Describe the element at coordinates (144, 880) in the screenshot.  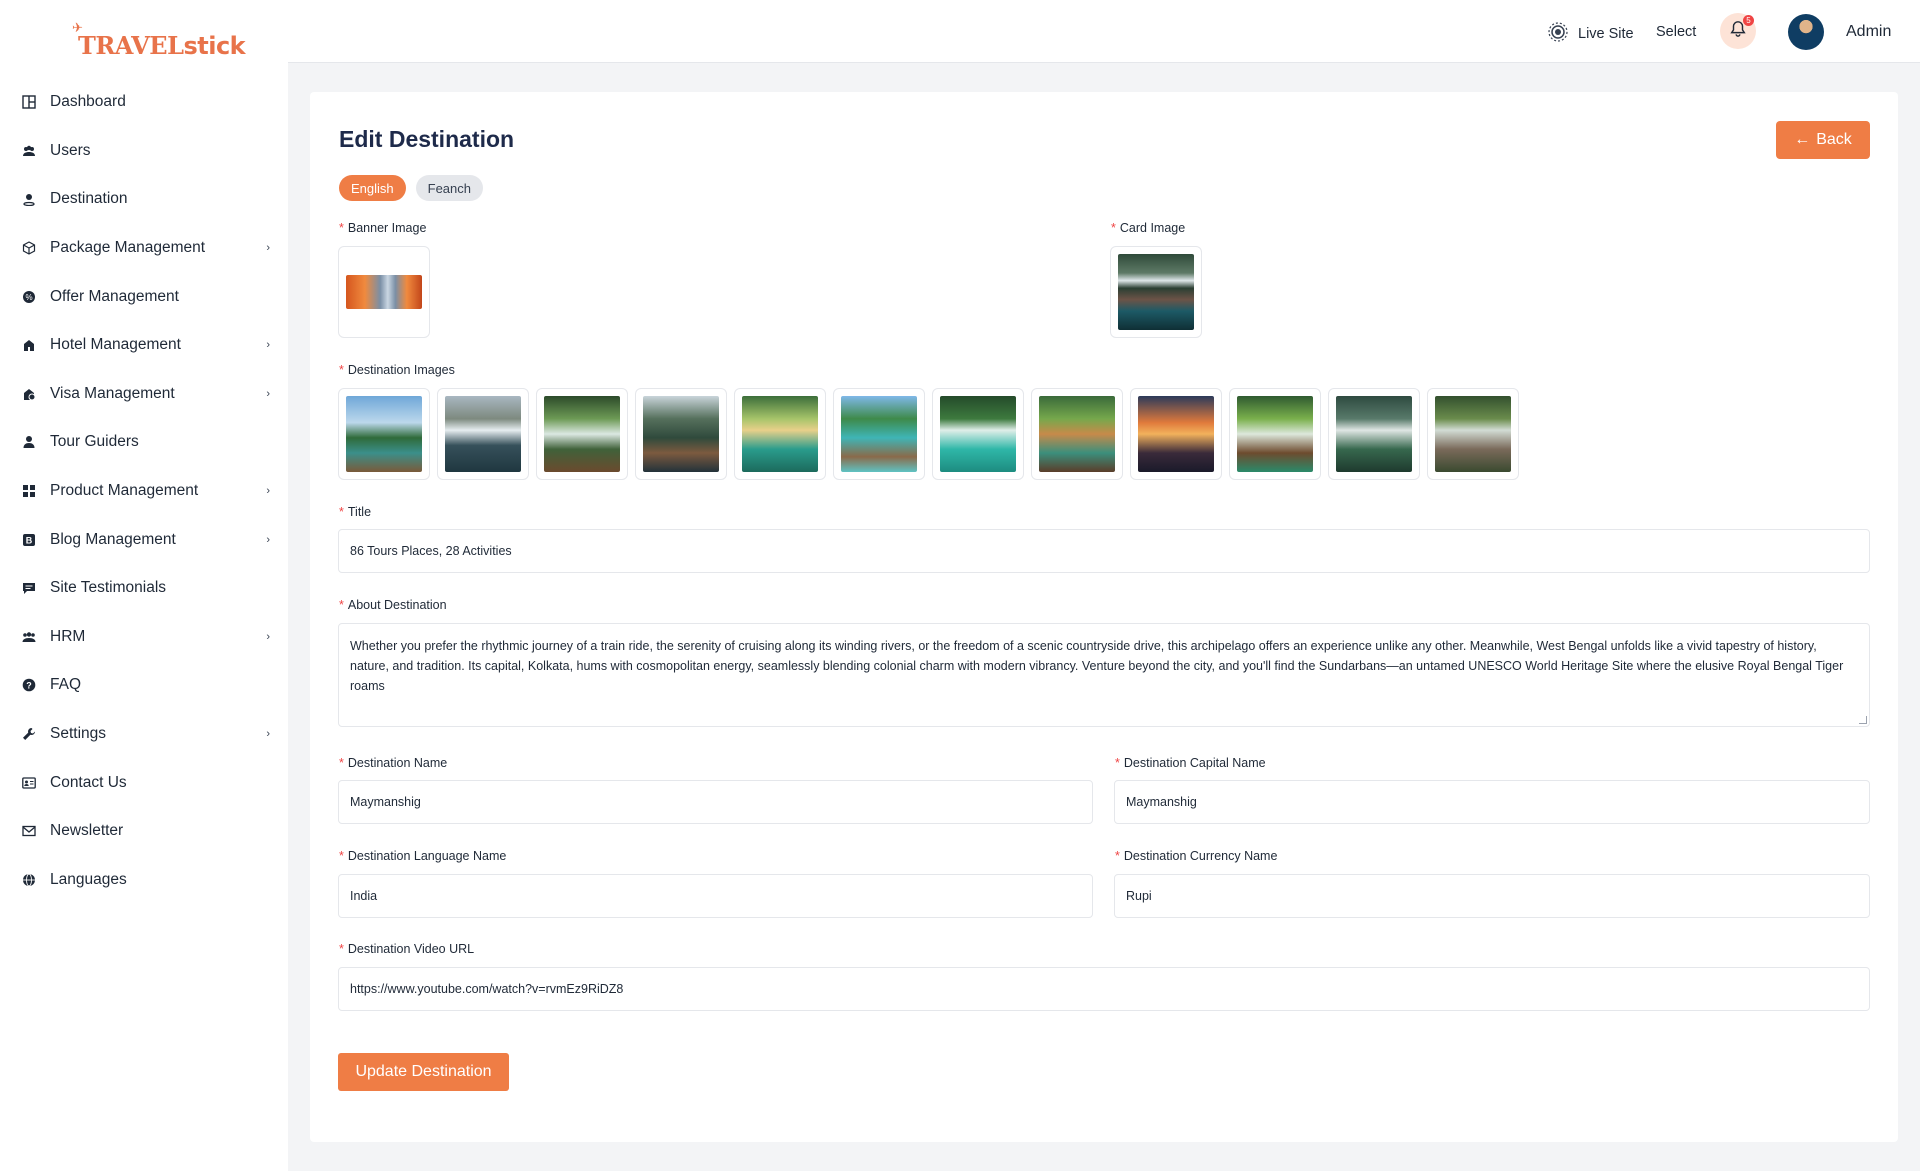
I see `sidebar-item-languages: Languages` at that location.